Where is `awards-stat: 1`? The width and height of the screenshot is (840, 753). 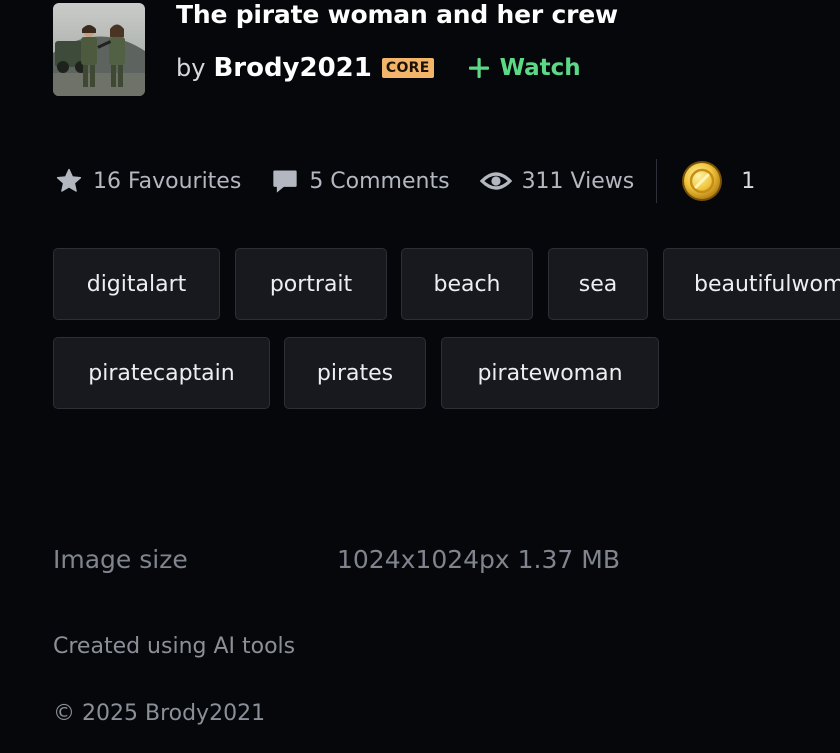
awards-stat: 1 is located at coordinates (718, 181).